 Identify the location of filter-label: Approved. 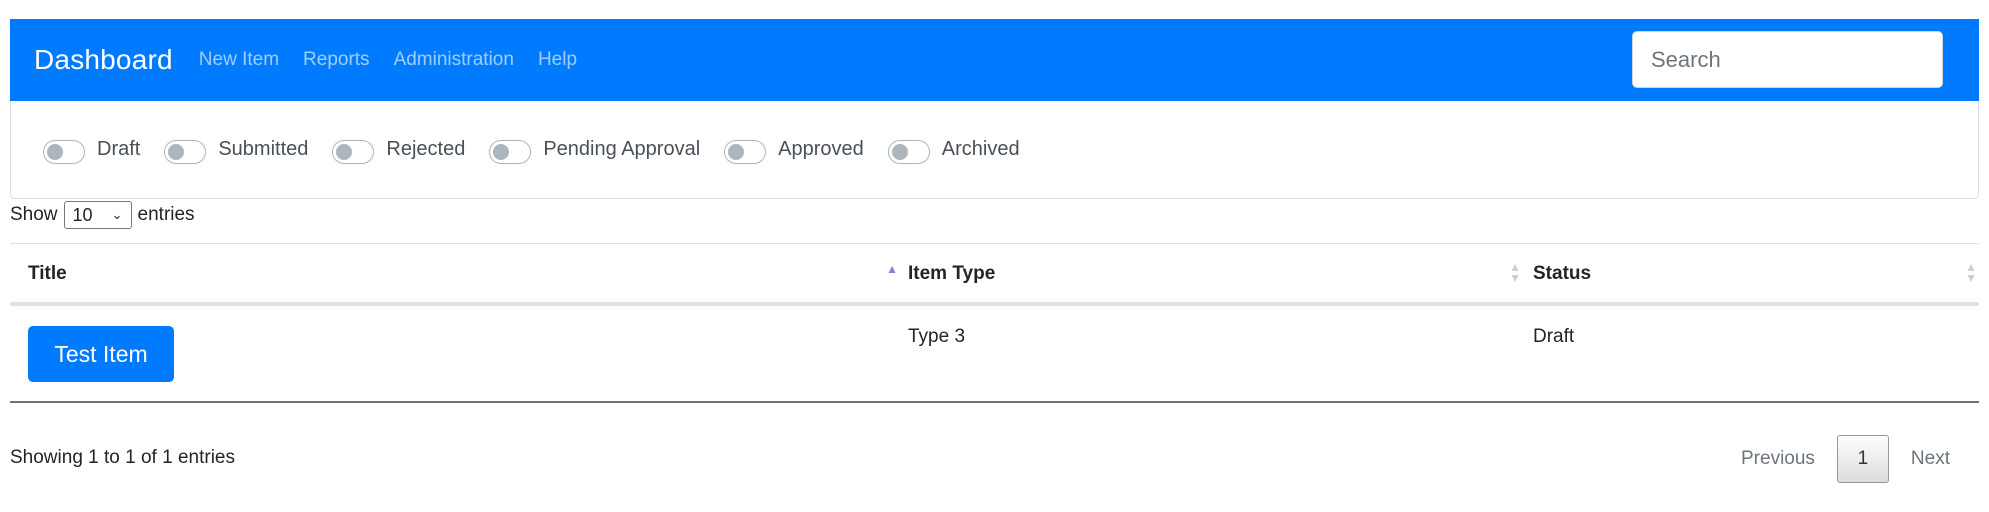
(821, 149).